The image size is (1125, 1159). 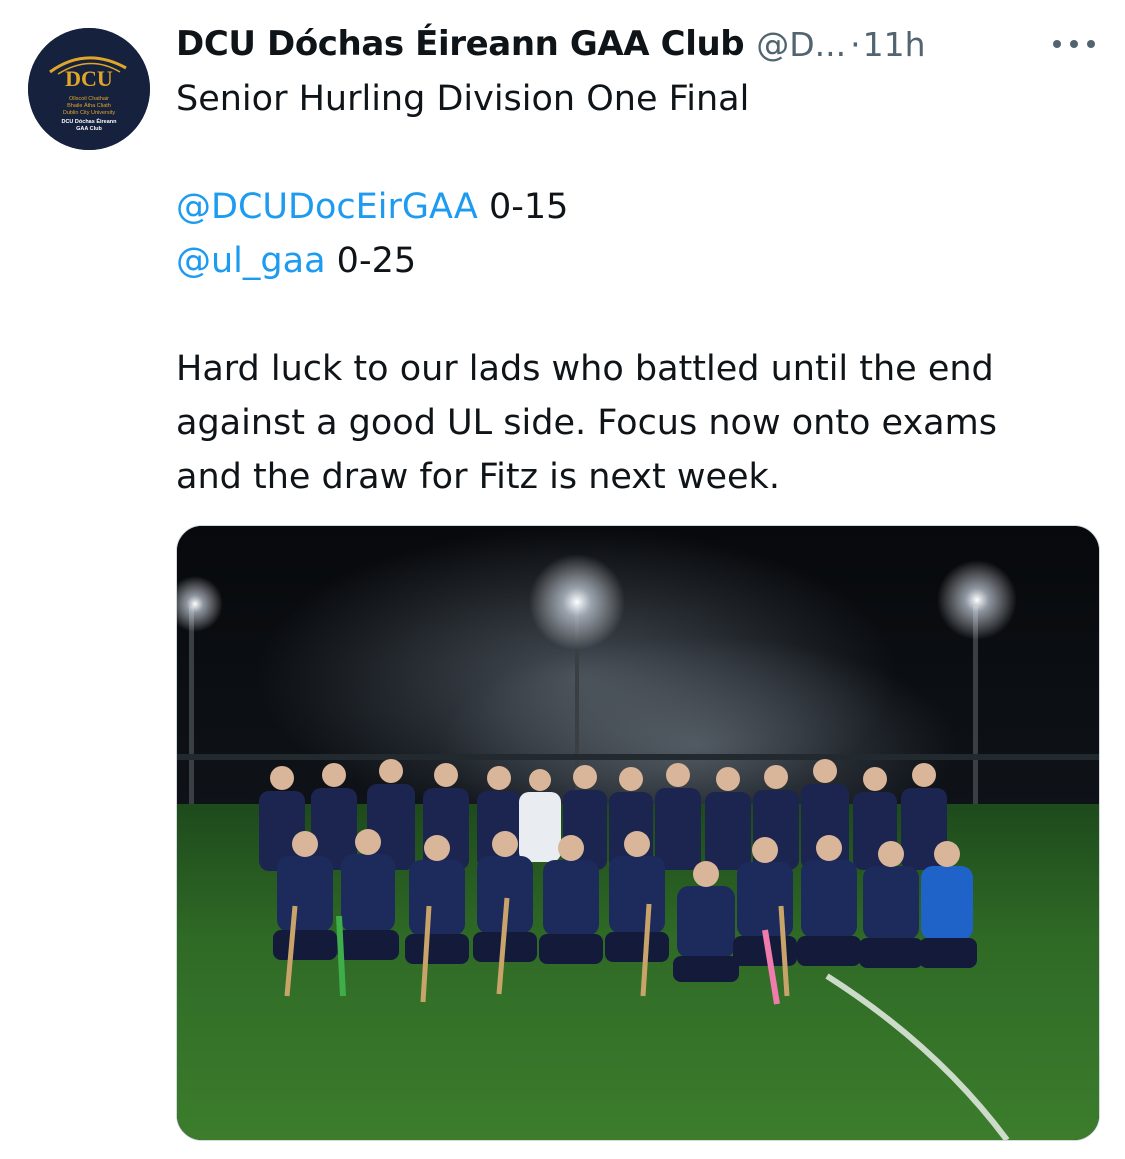 I want to click on svg-text: Ollscoil Chathair, so click(x=89, y=99).